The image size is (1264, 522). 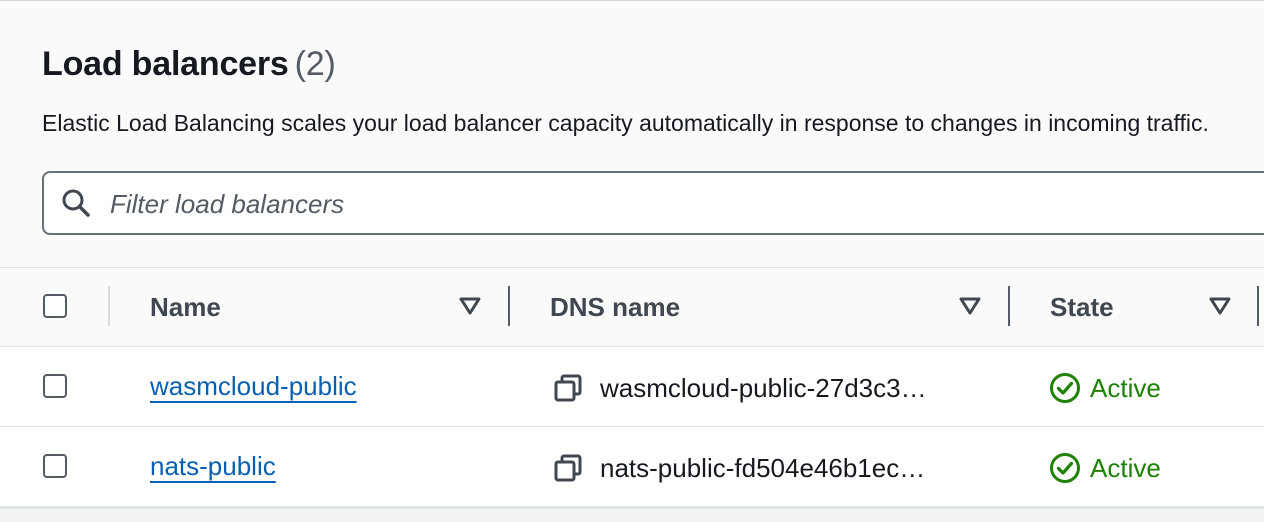 I want to click on search-icon, so click(x=76, y=203).